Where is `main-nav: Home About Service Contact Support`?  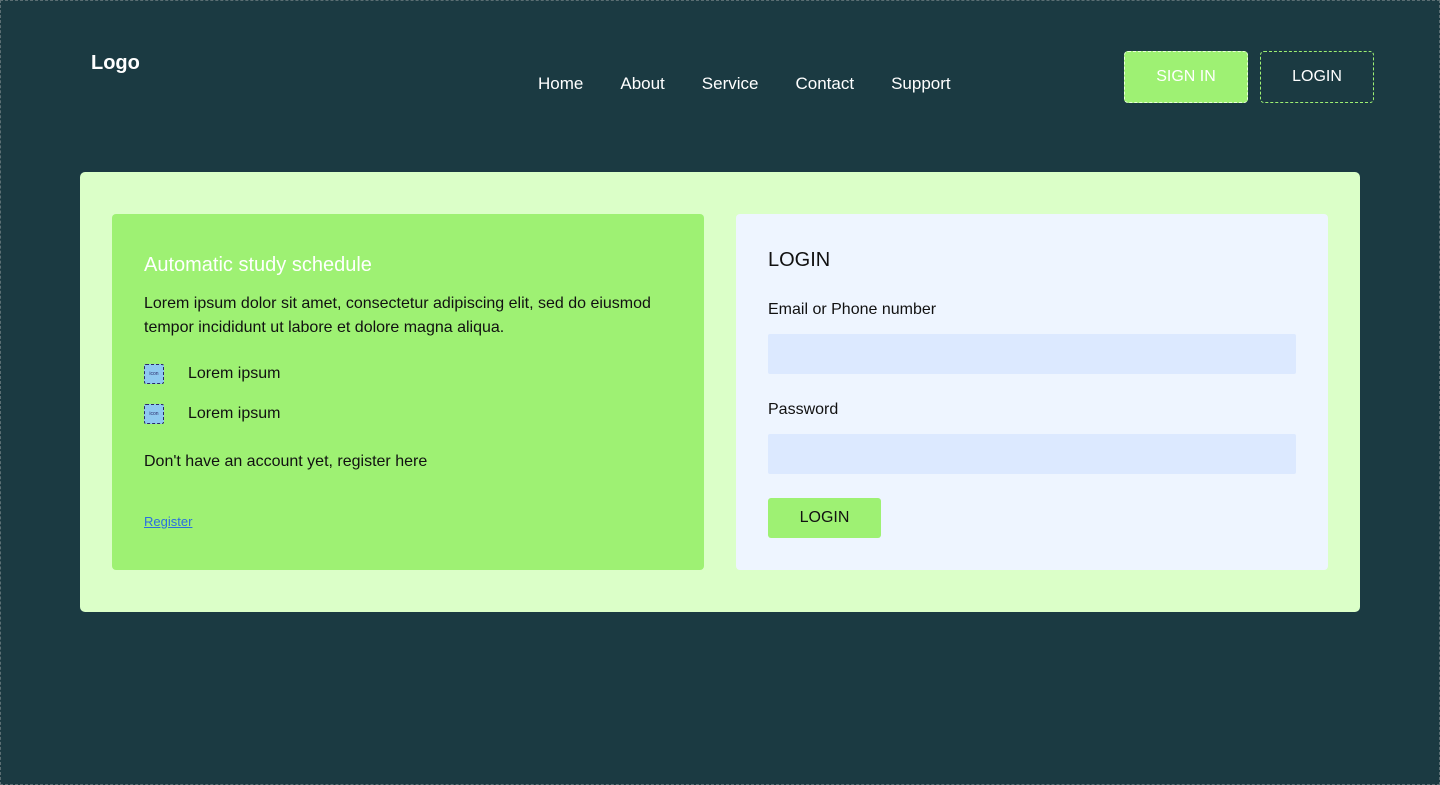 main-nav: Home About Service Contact Support is located at coordinates (744, 84).